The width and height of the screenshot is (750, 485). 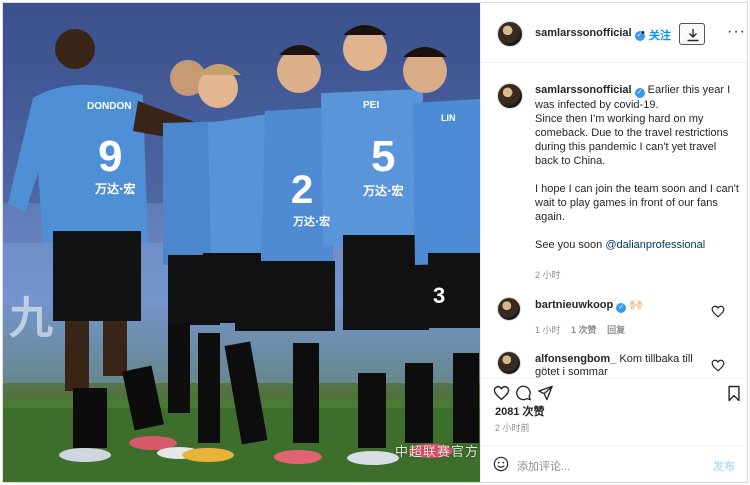 What do you see at coordinates (614, 315) in the screenshot?
I see `comment-item: bartnieuwkoop ✓ 🙌🏻 1 小时 1 次赞 回复` at bounding box center [614, 315].